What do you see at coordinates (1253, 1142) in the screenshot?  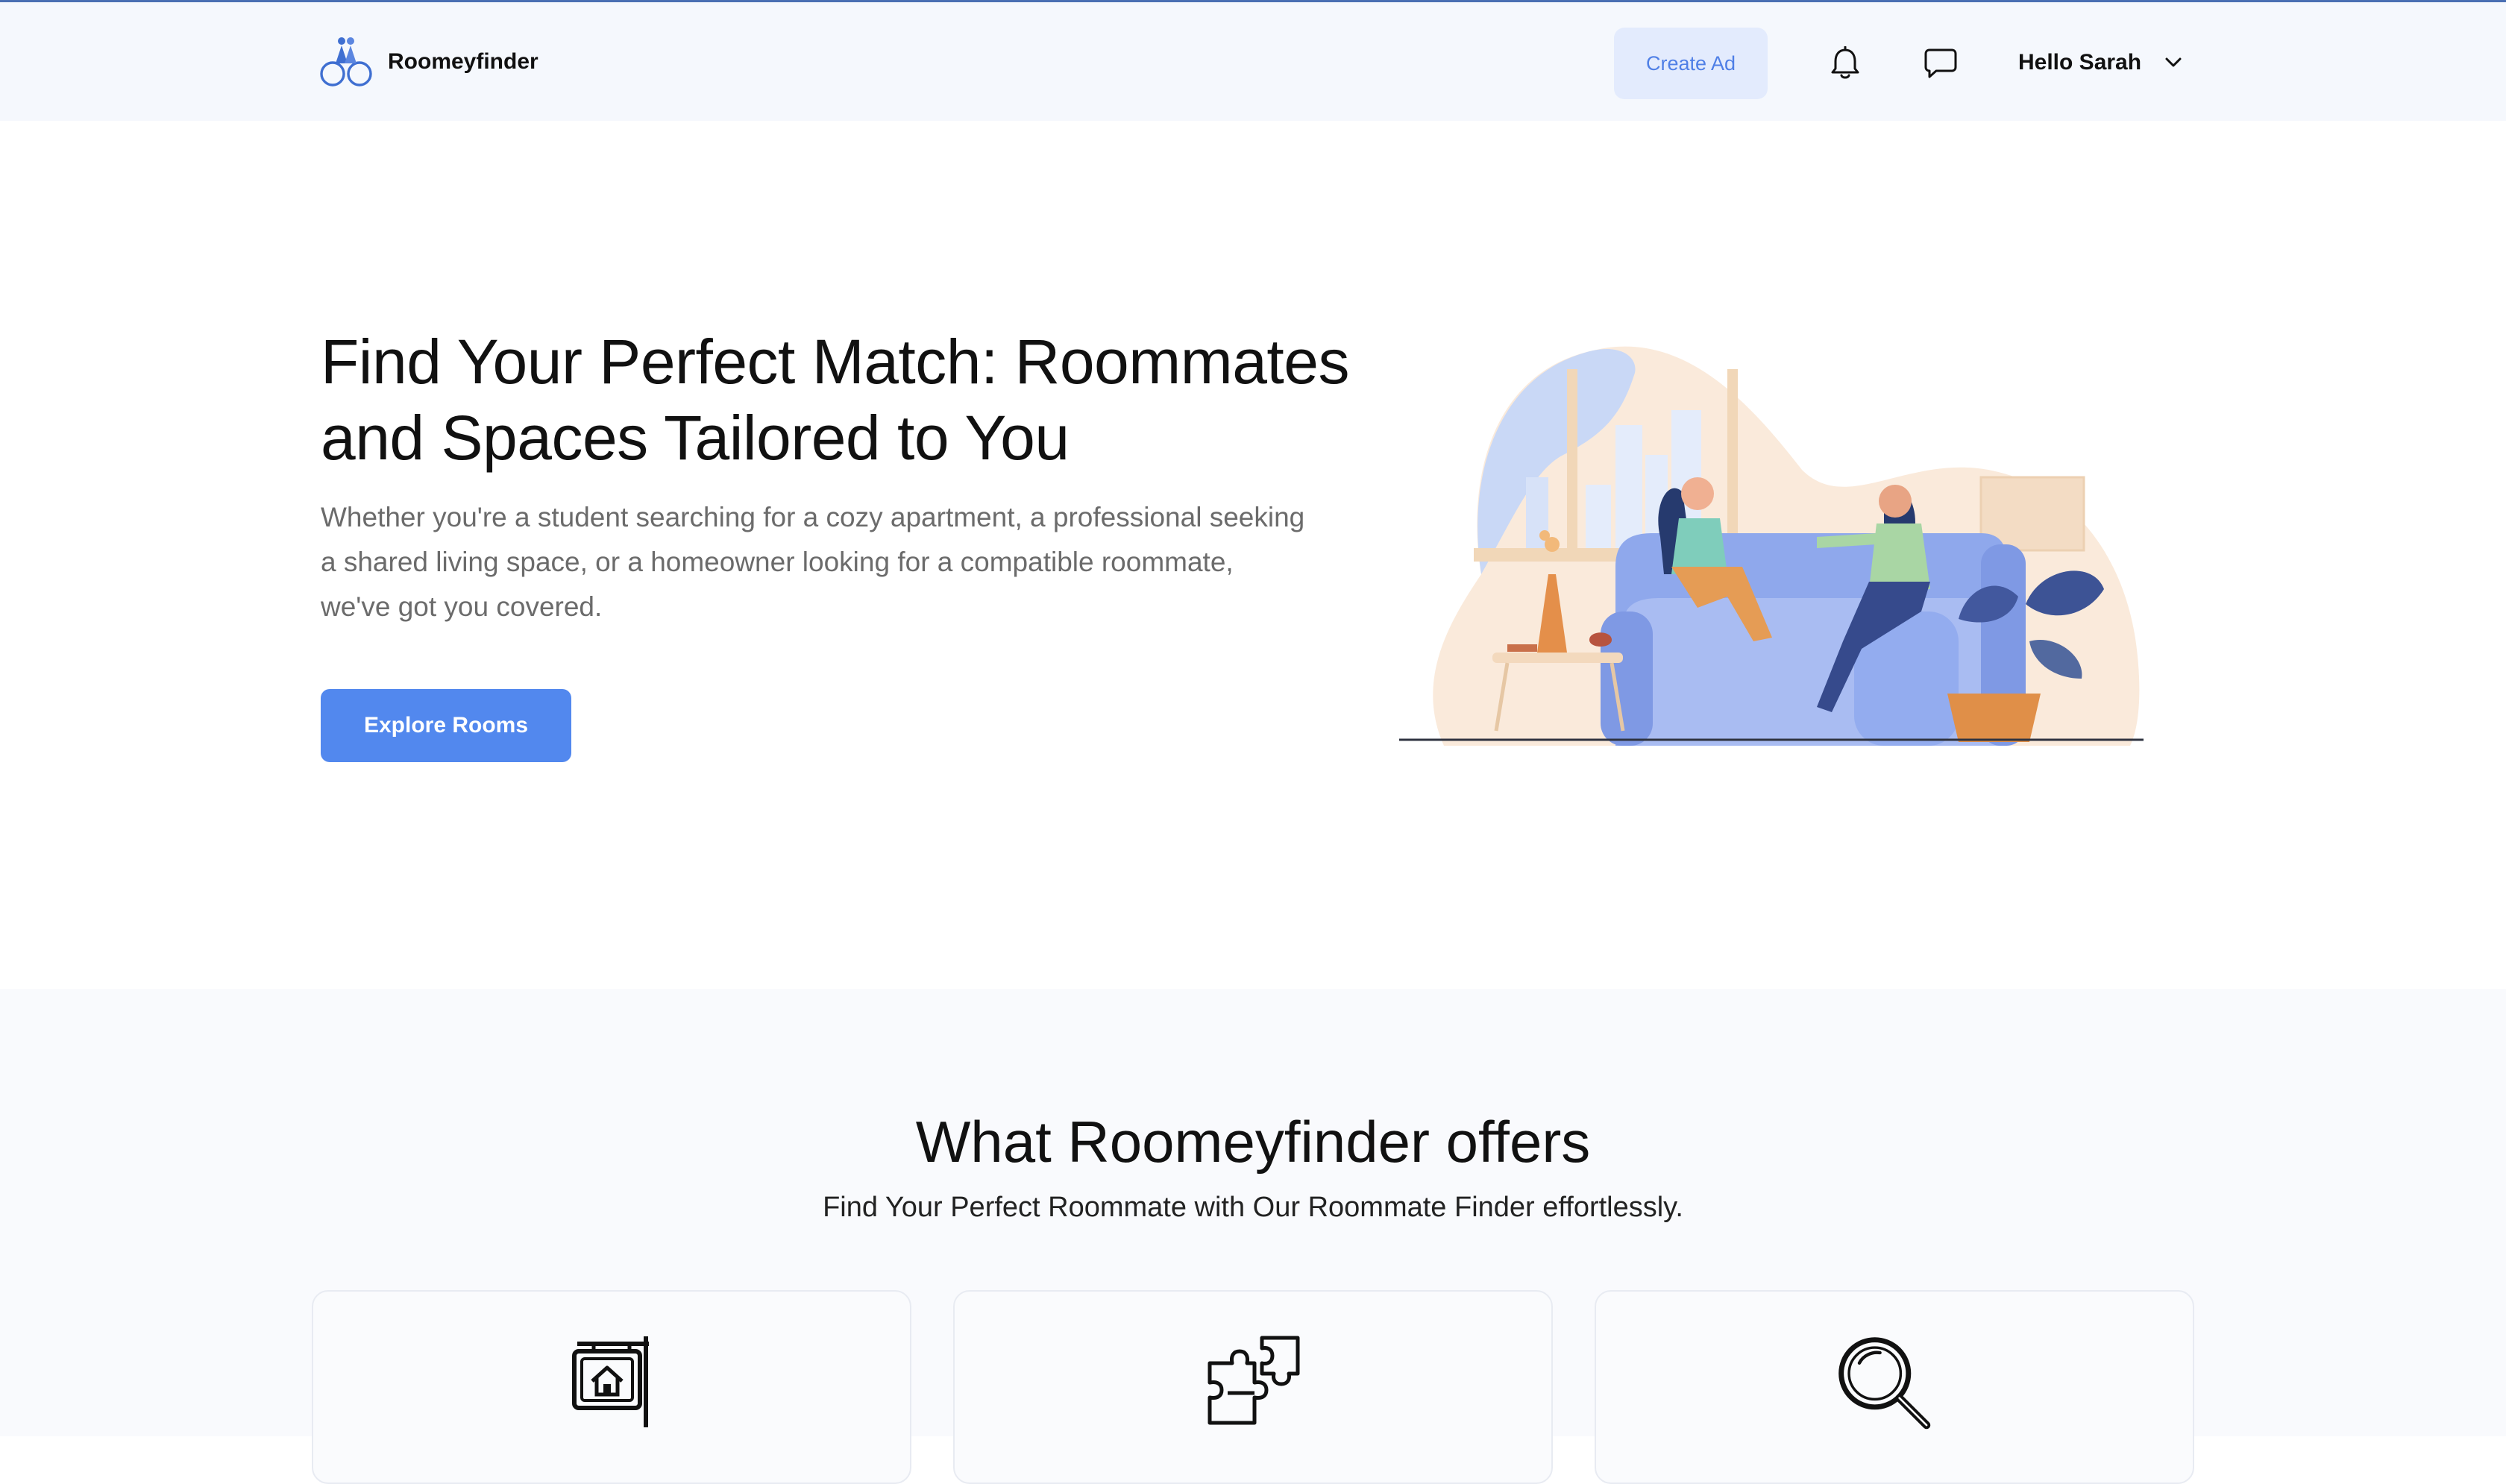 I see `offers-title: What Roomeyfinder offers` at bounding box center [1253, 1142].